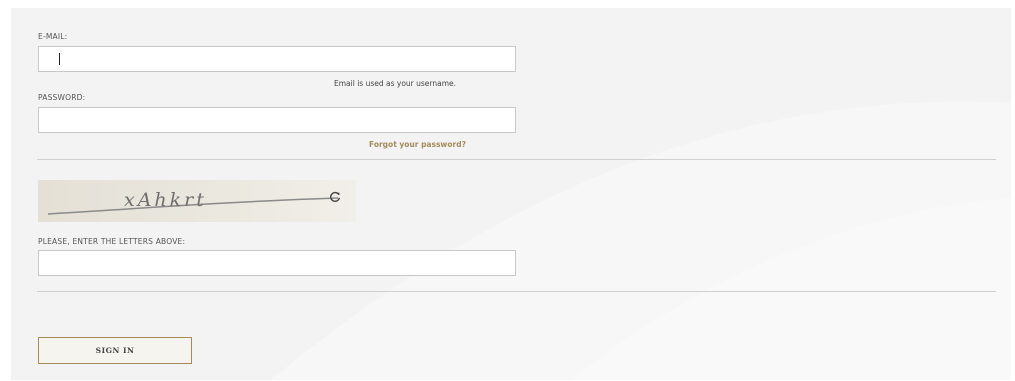 Image resolution: width=1015 pixels, height=381 pixels. I want to click on signin-button: SIGN IN, so click(115, 350).